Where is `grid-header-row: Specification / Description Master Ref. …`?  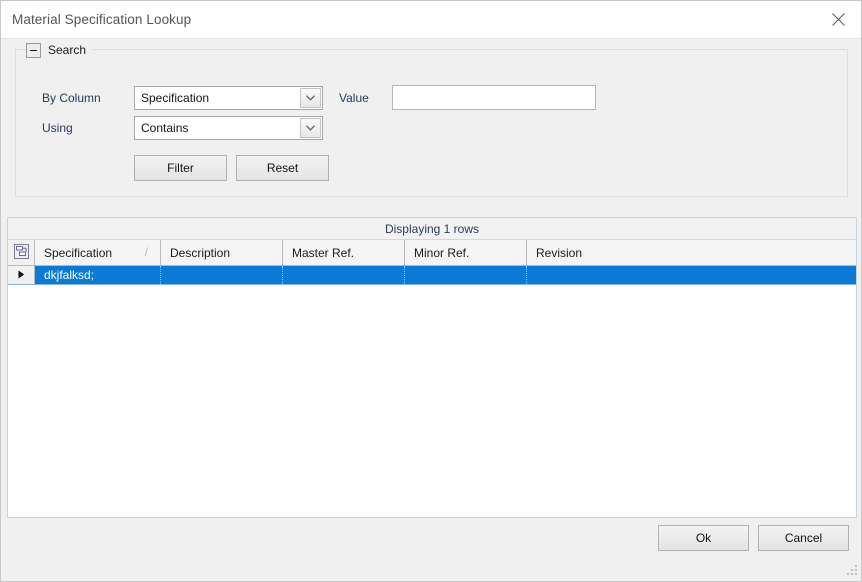
grid-header-row: Specification / Description Master Ref. … is located at coordinates (432, 253).